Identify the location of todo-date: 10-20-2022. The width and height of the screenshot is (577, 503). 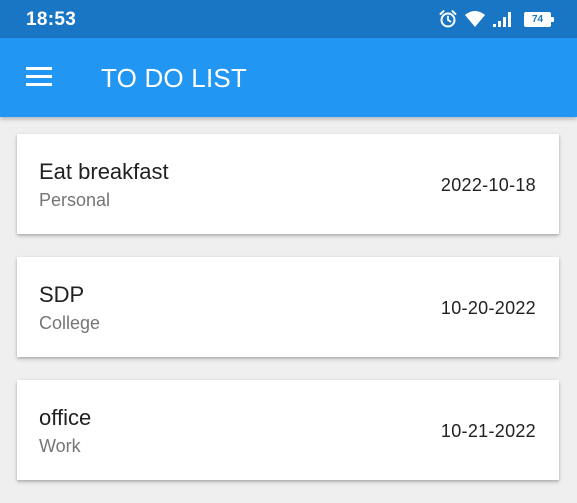
(488, 308).